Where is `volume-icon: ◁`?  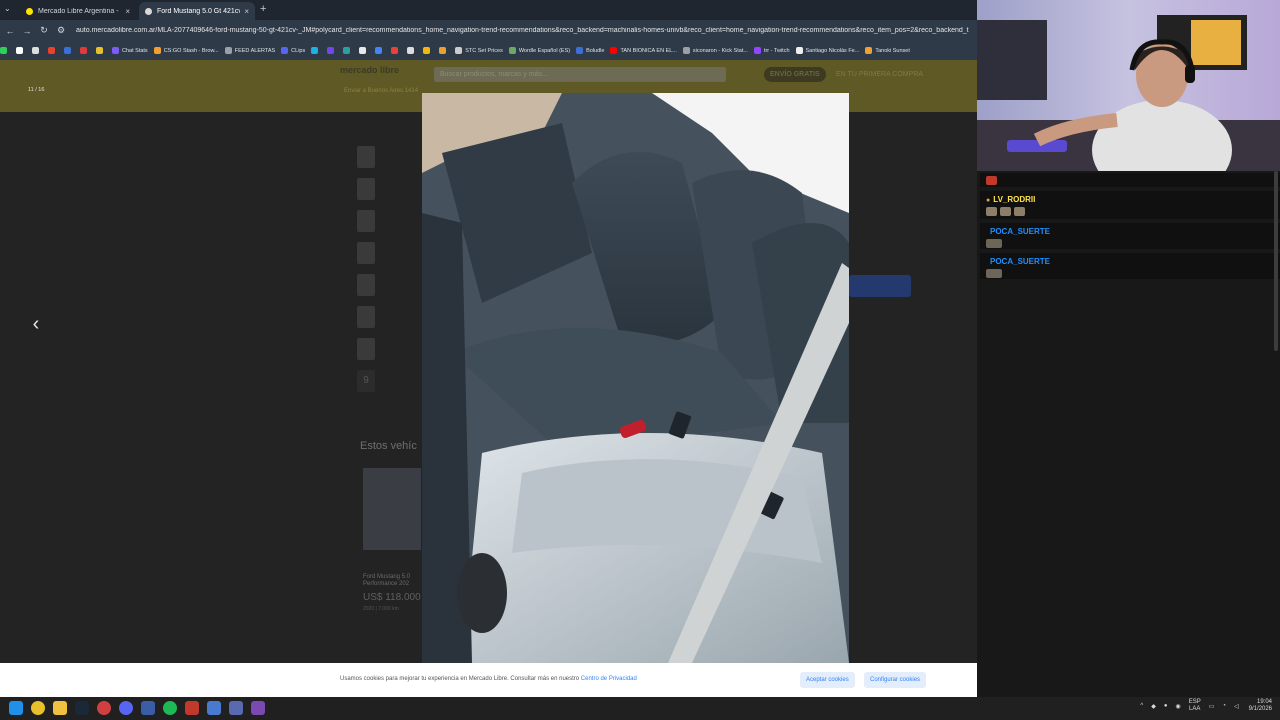
volume-icon: ◁ is located at coordinates (1236, 706).